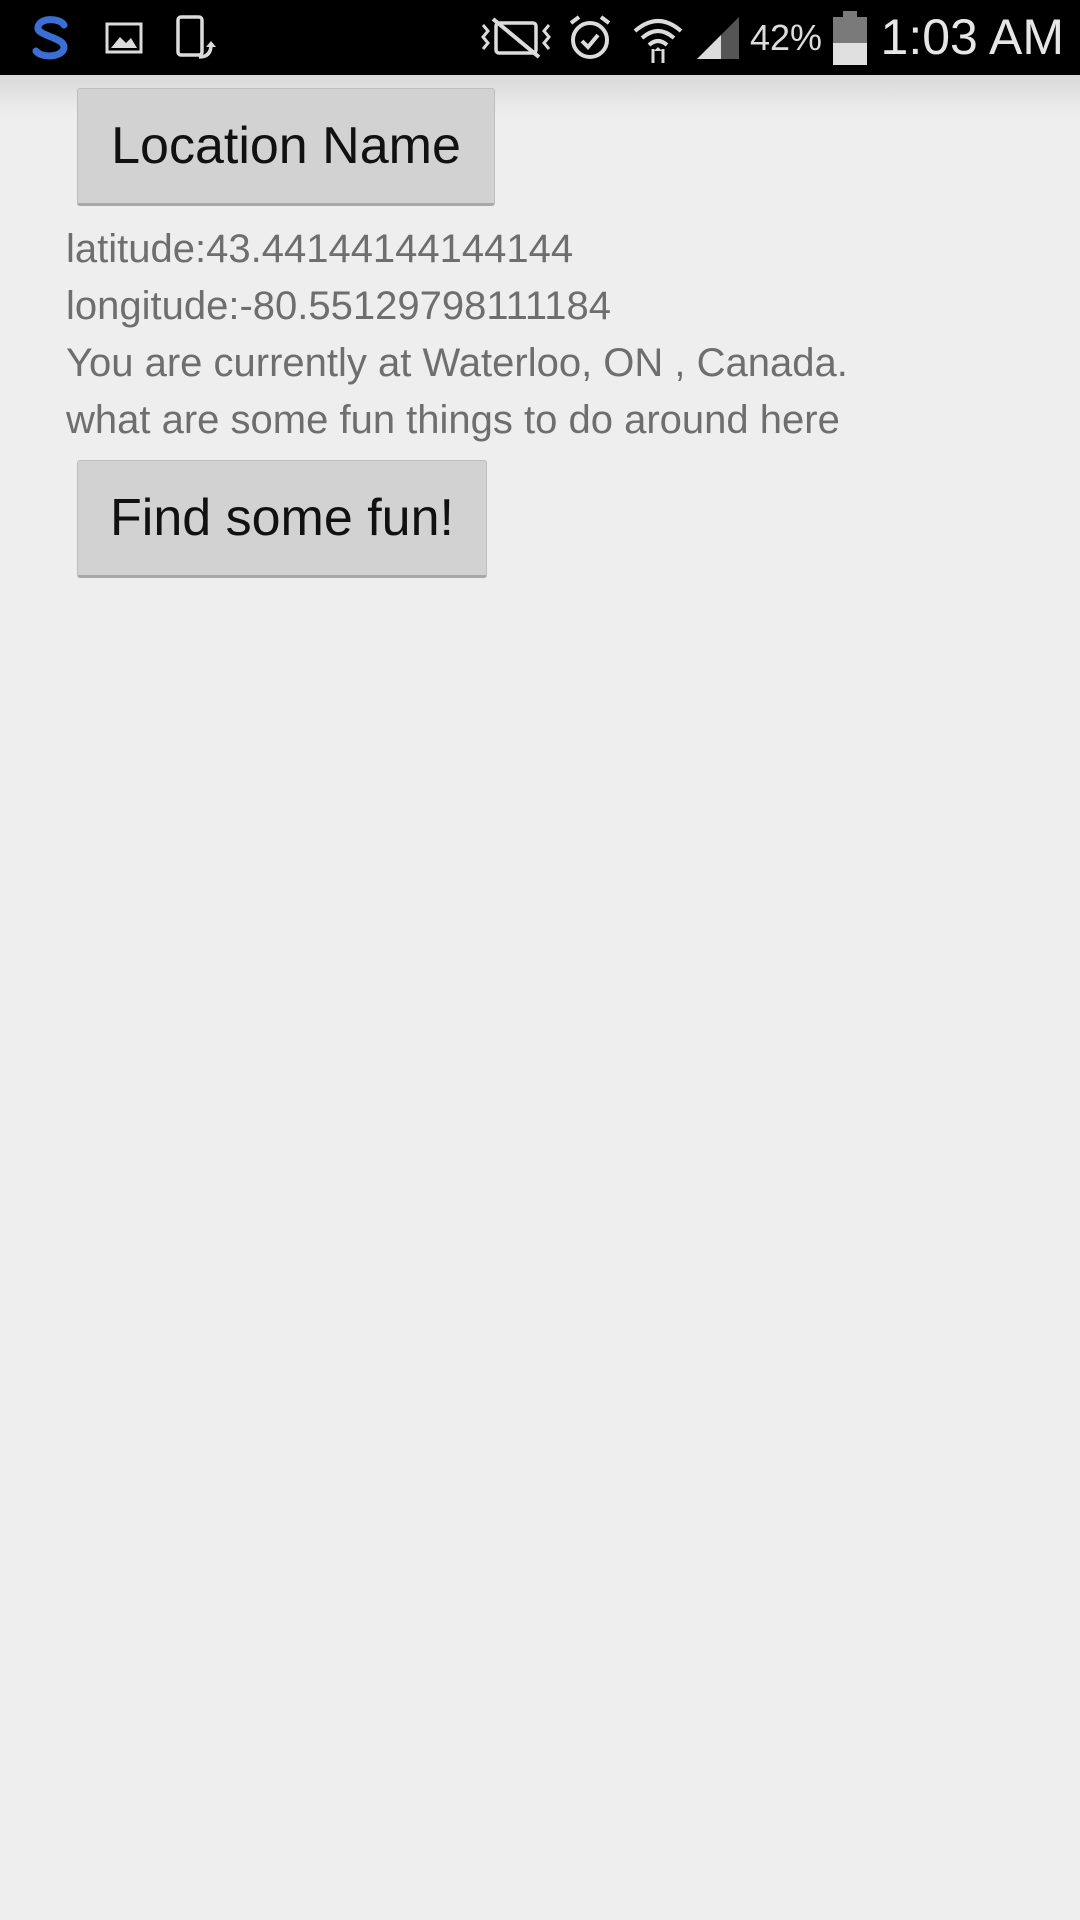 The width and height of the screenshot is (1080, 1920). I want to click on find-some-fun-button: Find some fun!, so click(282, 519).